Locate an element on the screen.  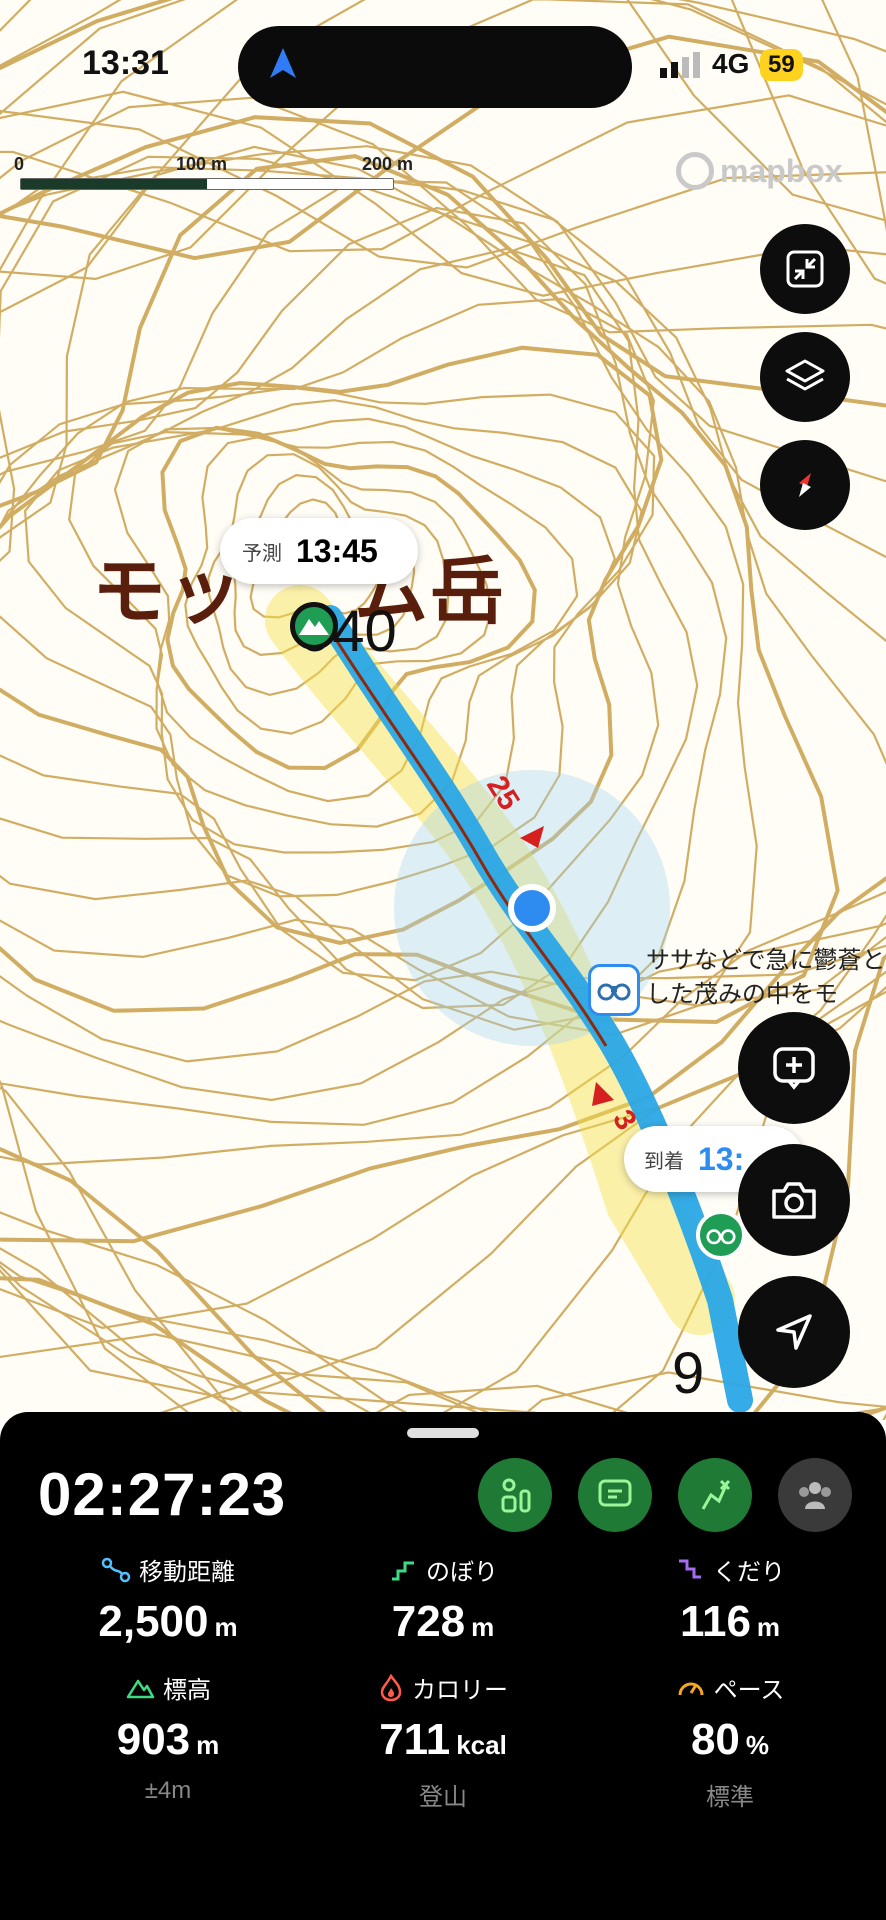
stat-distance: 移動距離 2,500 m is located at coordinates (168, 1599).